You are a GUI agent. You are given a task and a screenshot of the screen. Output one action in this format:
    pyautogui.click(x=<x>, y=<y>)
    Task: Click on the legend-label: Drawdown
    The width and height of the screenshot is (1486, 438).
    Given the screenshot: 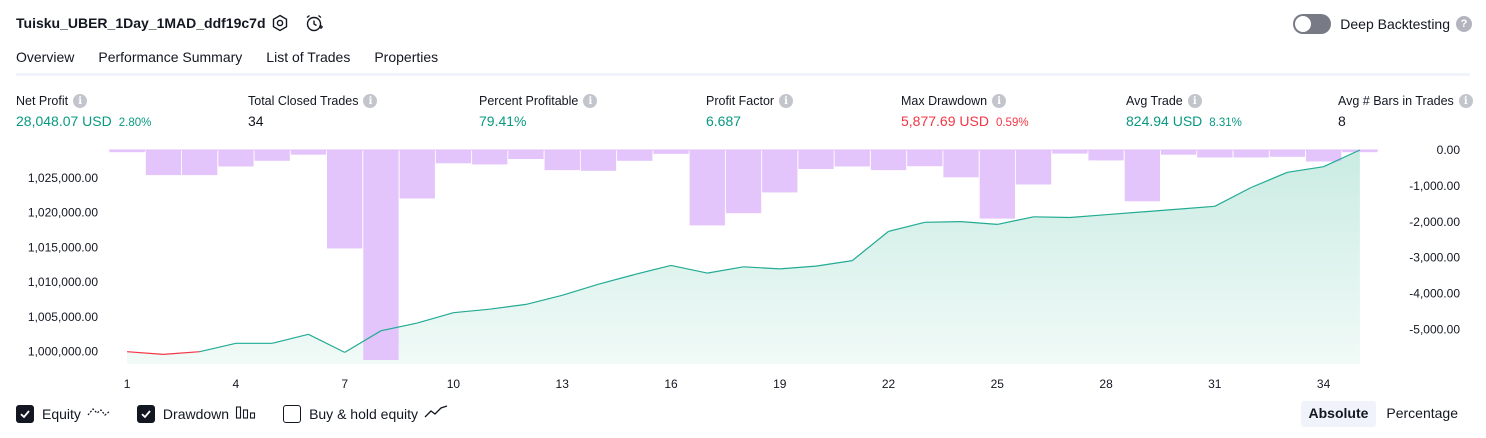 What is the action you would take?
    pyautogui.click(x=196, y=414)
    